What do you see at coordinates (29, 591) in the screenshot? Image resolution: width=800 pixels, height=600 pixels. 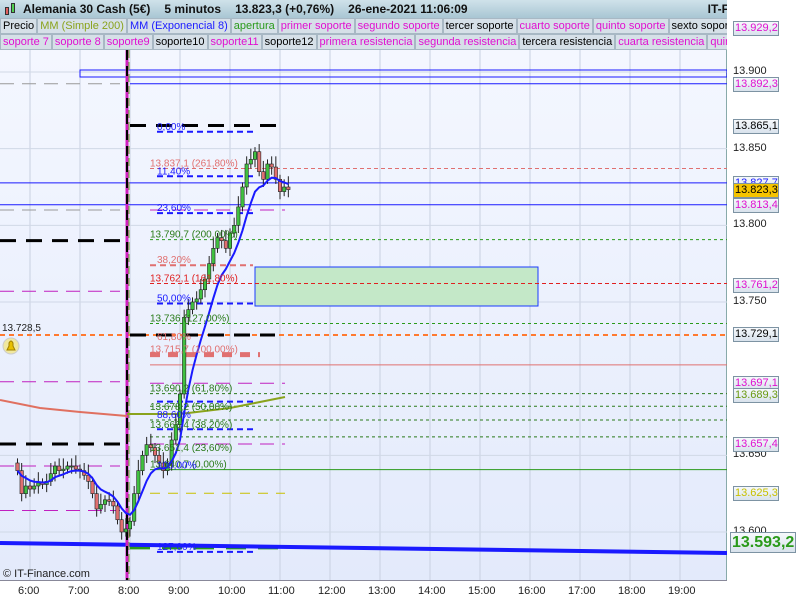 I see `time-tick: 6:00` at bounding box center [29, 591].